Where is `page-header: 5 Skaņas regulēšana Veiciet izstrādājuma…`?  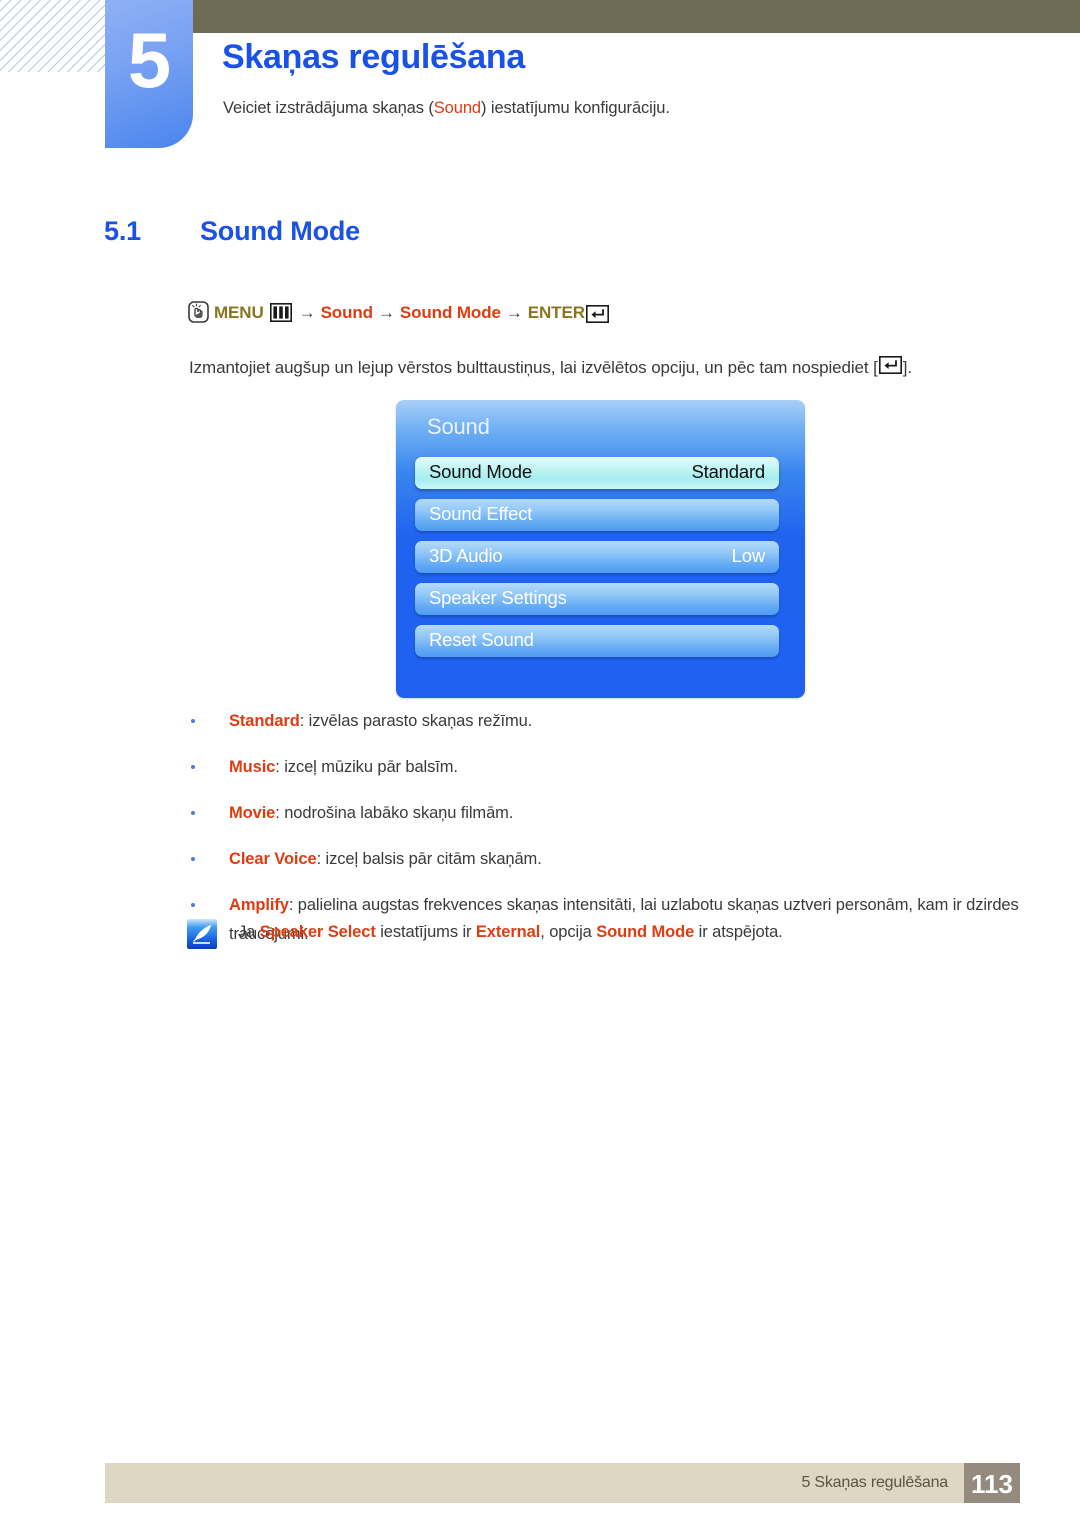
page-header: 5 Skaņas regulēšana Veiciet izstrādājuma… is located at coordinates (540, 80).